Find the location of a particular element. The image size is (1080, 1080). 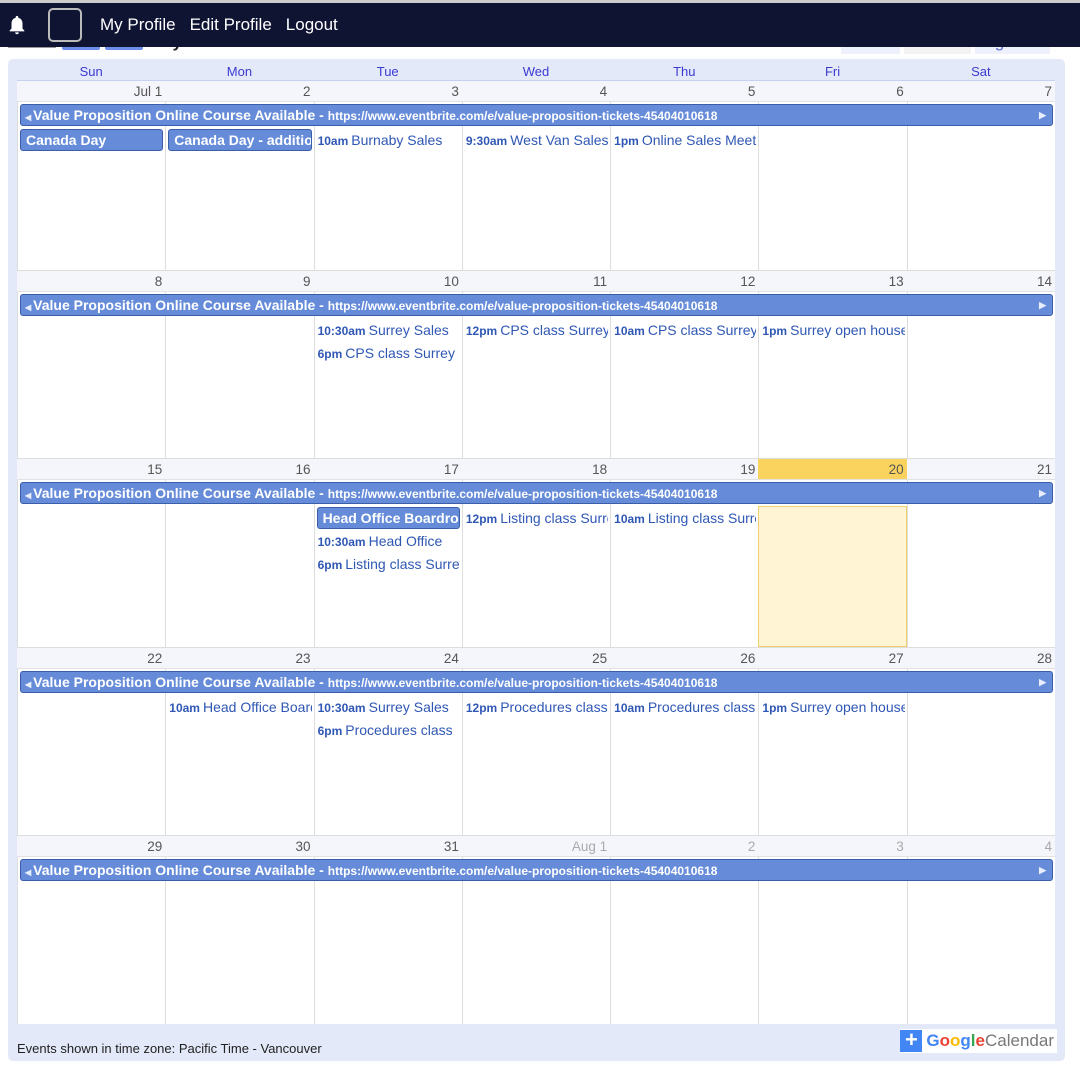

day-number: 26 is located at coordinates (684, 658).